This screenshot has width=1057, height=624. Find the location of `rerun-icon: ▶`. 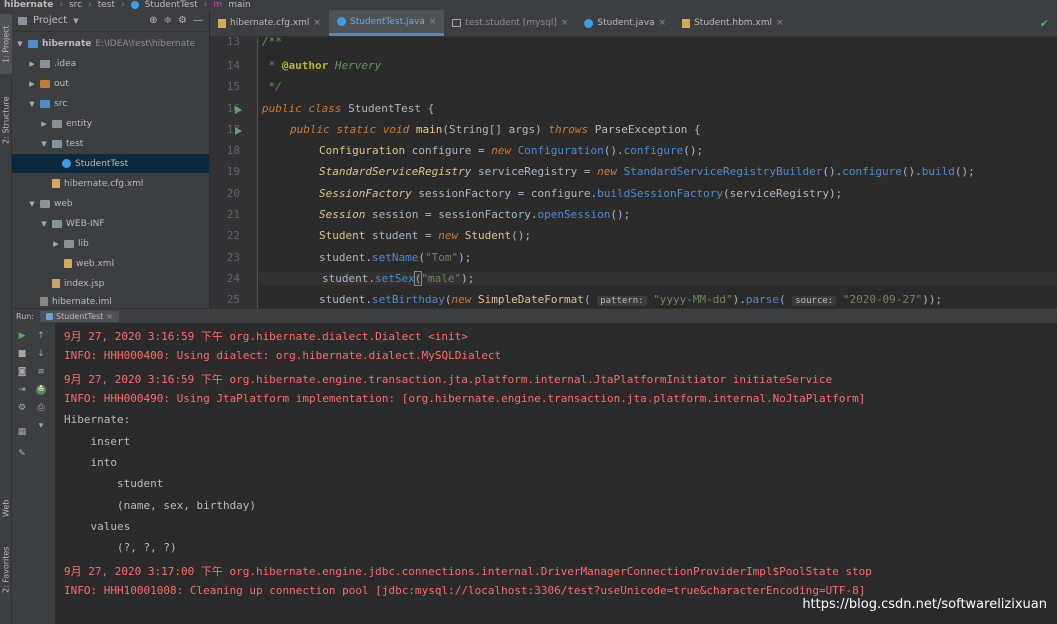

rerun-icon: ▶ is located at coordinates (22, 336).